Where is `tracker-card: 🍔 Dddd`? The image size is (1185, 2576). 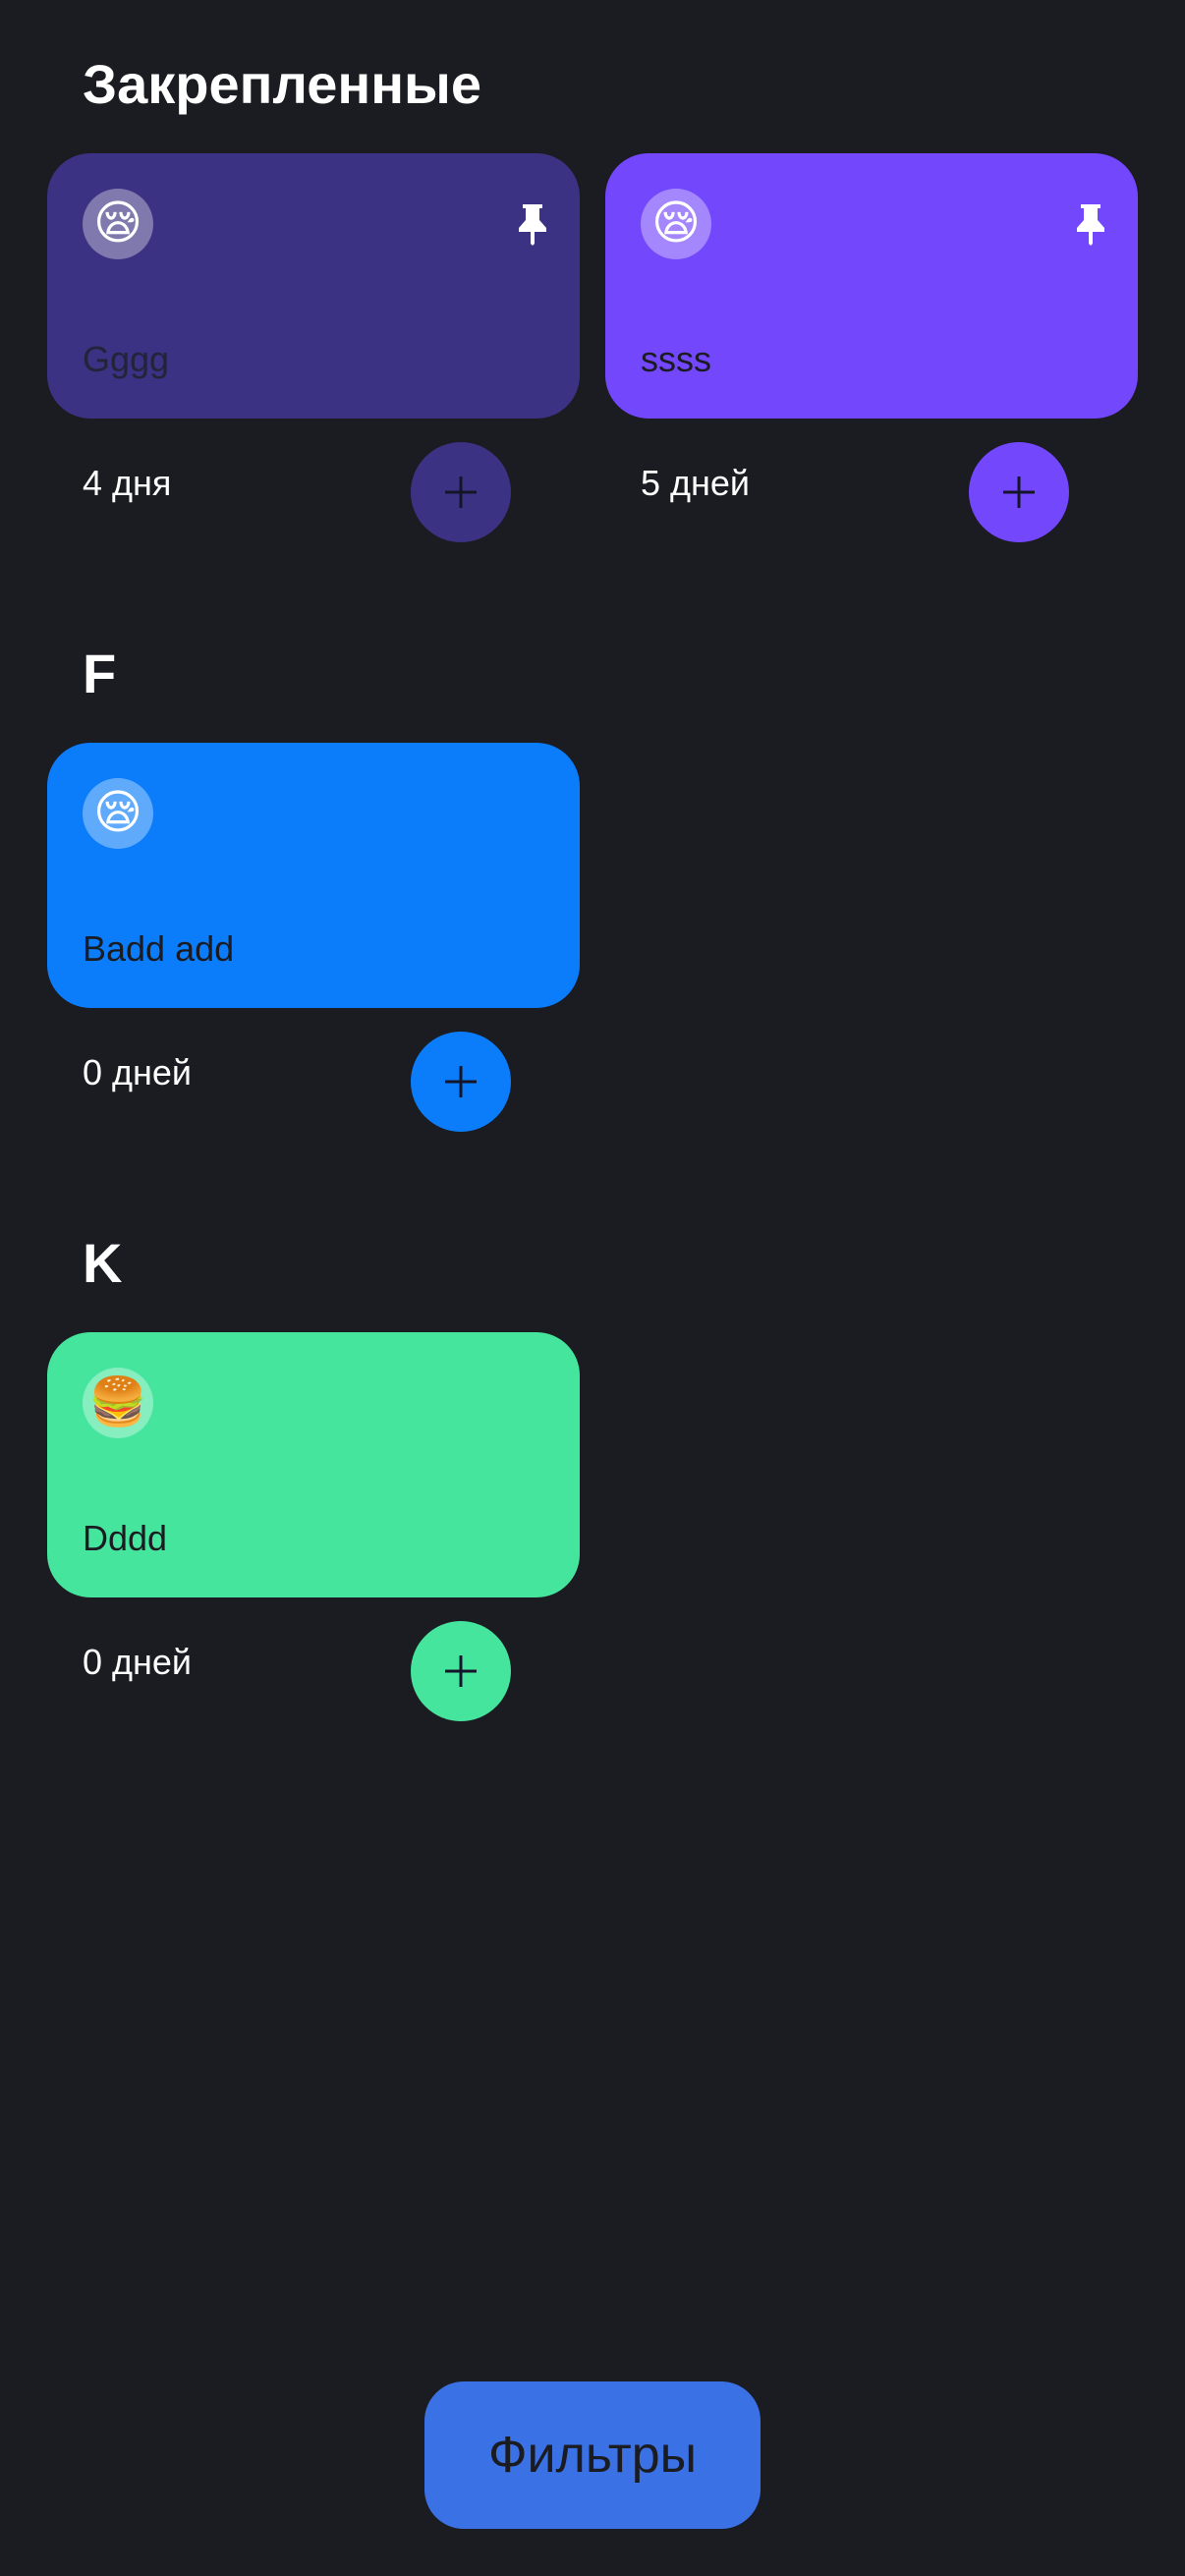 tracker-card: 🍔 Dddd is located at coordinates (314, 1464).